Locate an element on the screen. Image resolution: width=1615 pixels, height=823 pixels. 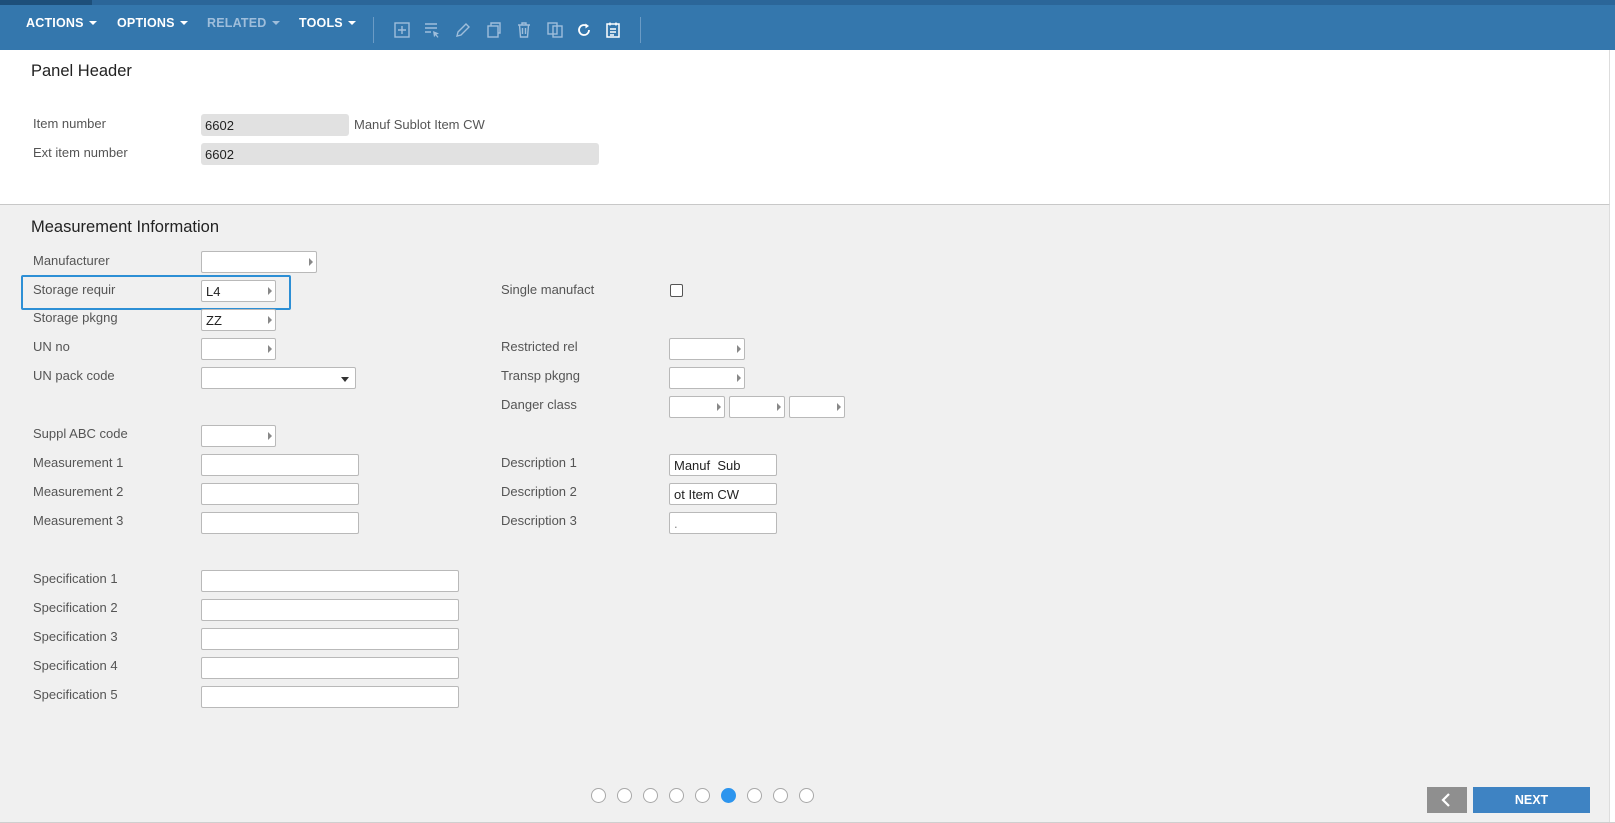
chevron-left-icon is located at coordinates (1445, 800).